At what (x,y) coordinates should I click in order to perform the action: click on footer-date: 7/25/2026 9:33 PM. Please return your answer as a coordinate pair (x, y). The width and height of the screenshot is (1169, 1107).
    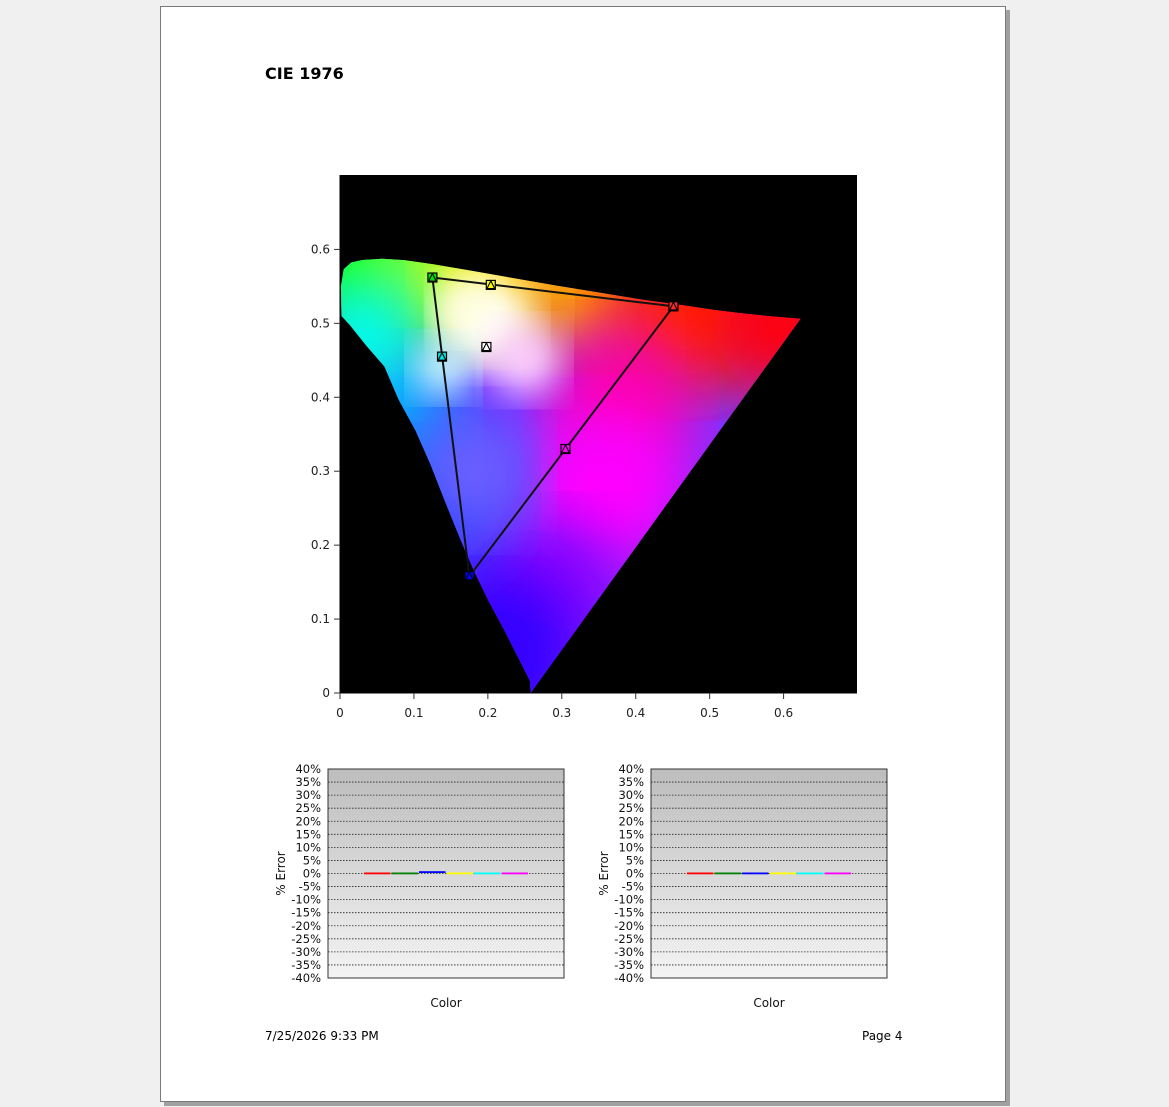
    Looking at the image, I should click on (322, 1036).